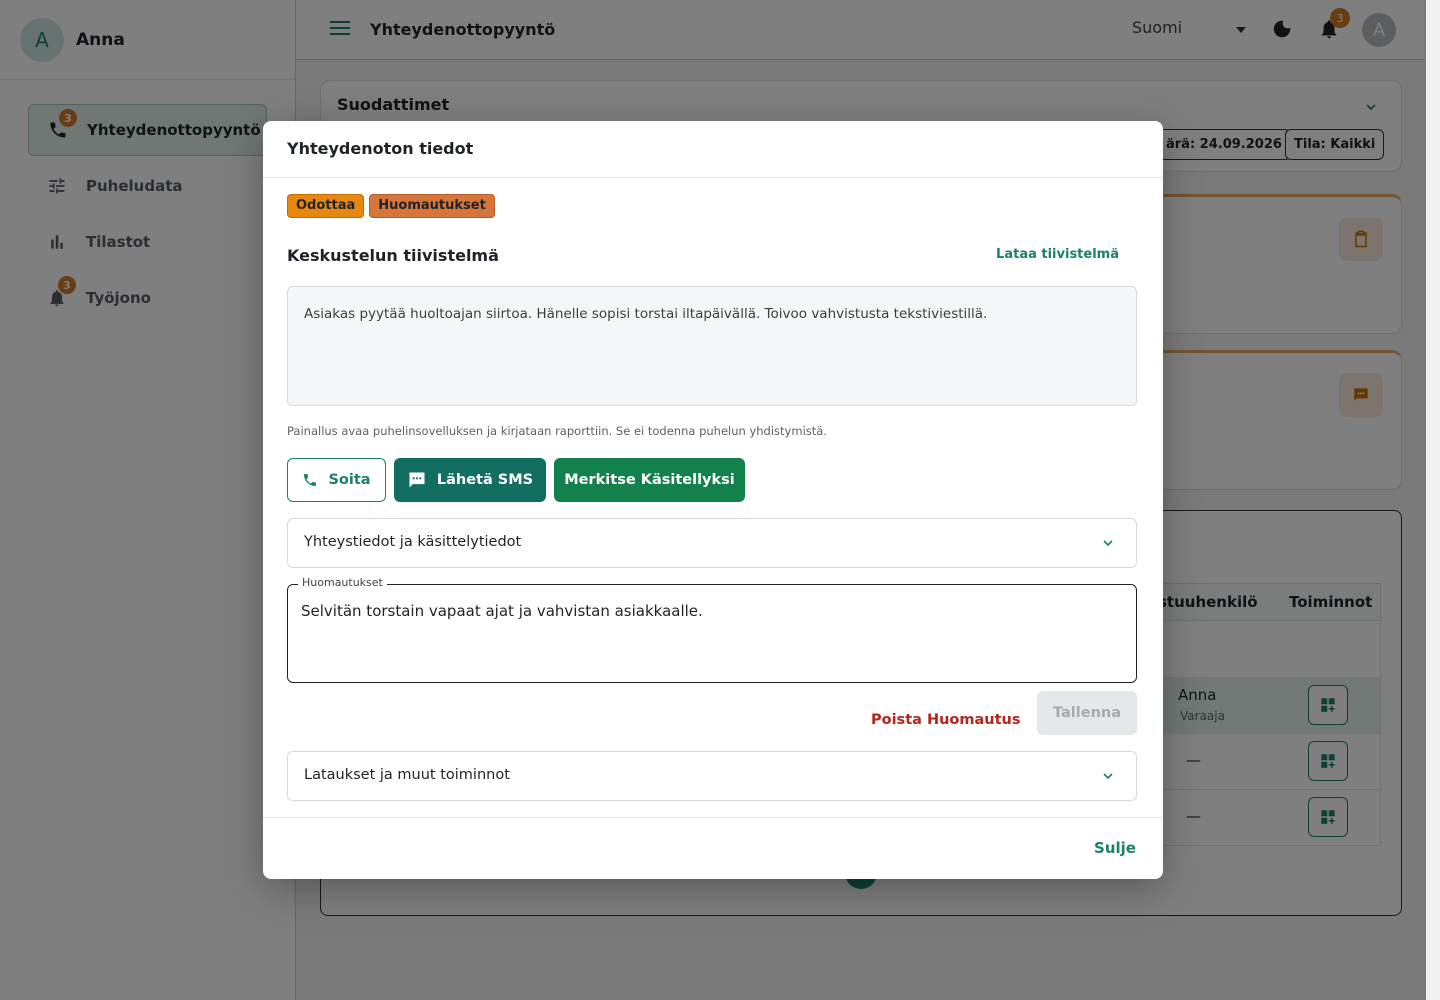  What do you see at coordinates (1433, 500) in the screenshot?
I see `scrollbar` at bounding box center [1433, 500].